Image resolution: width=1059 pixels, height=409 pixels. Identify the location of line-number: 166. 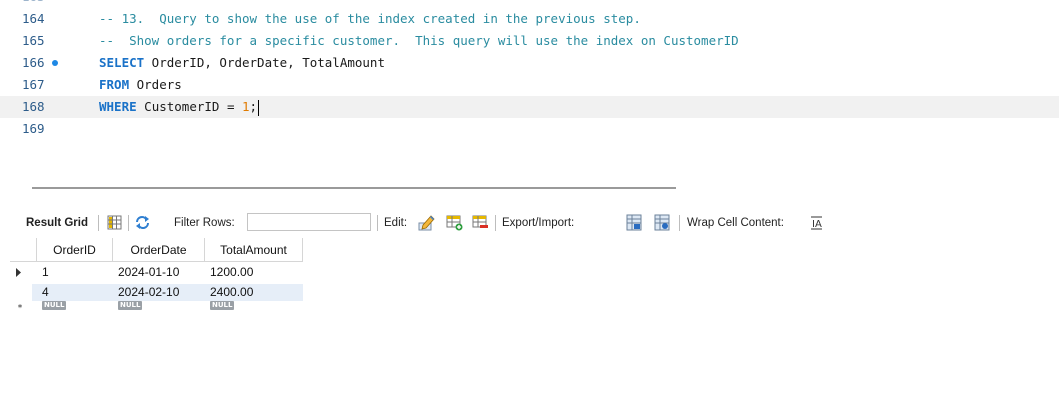
(33, 62).